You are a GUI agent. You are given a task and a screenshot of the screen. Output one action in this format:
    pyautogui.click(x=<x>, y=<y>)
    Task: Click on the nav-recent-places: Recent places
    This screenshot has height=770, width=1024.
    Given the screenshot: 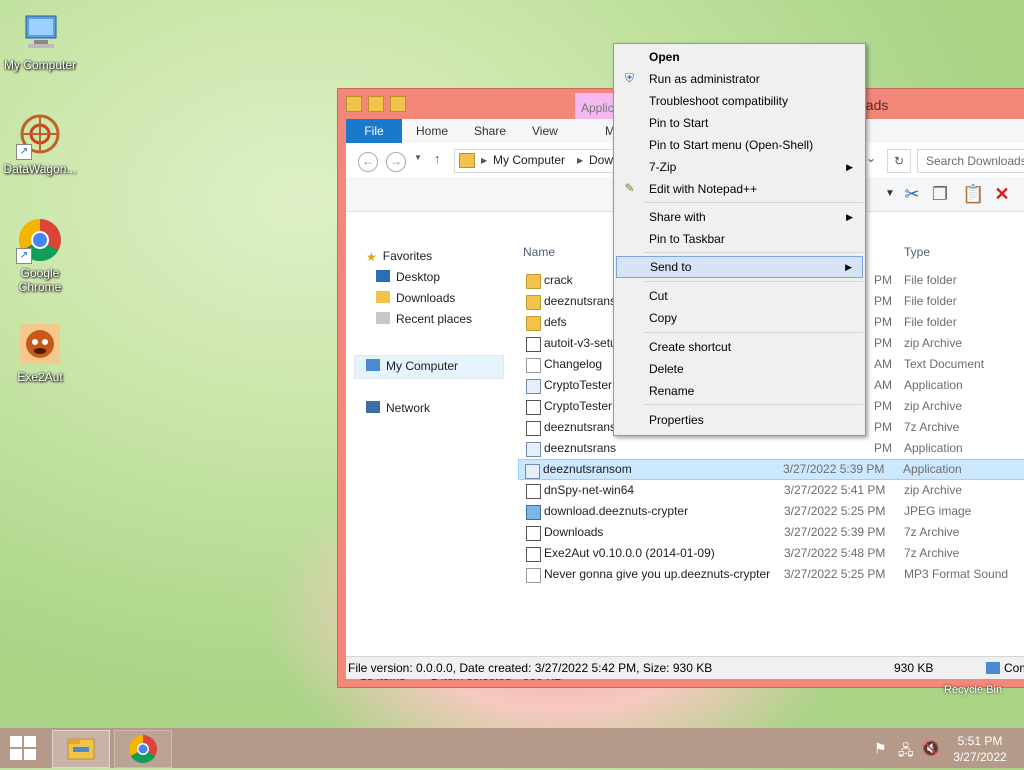 What is the action you would take?
    pyautogui.click(x=424, y=319)
    